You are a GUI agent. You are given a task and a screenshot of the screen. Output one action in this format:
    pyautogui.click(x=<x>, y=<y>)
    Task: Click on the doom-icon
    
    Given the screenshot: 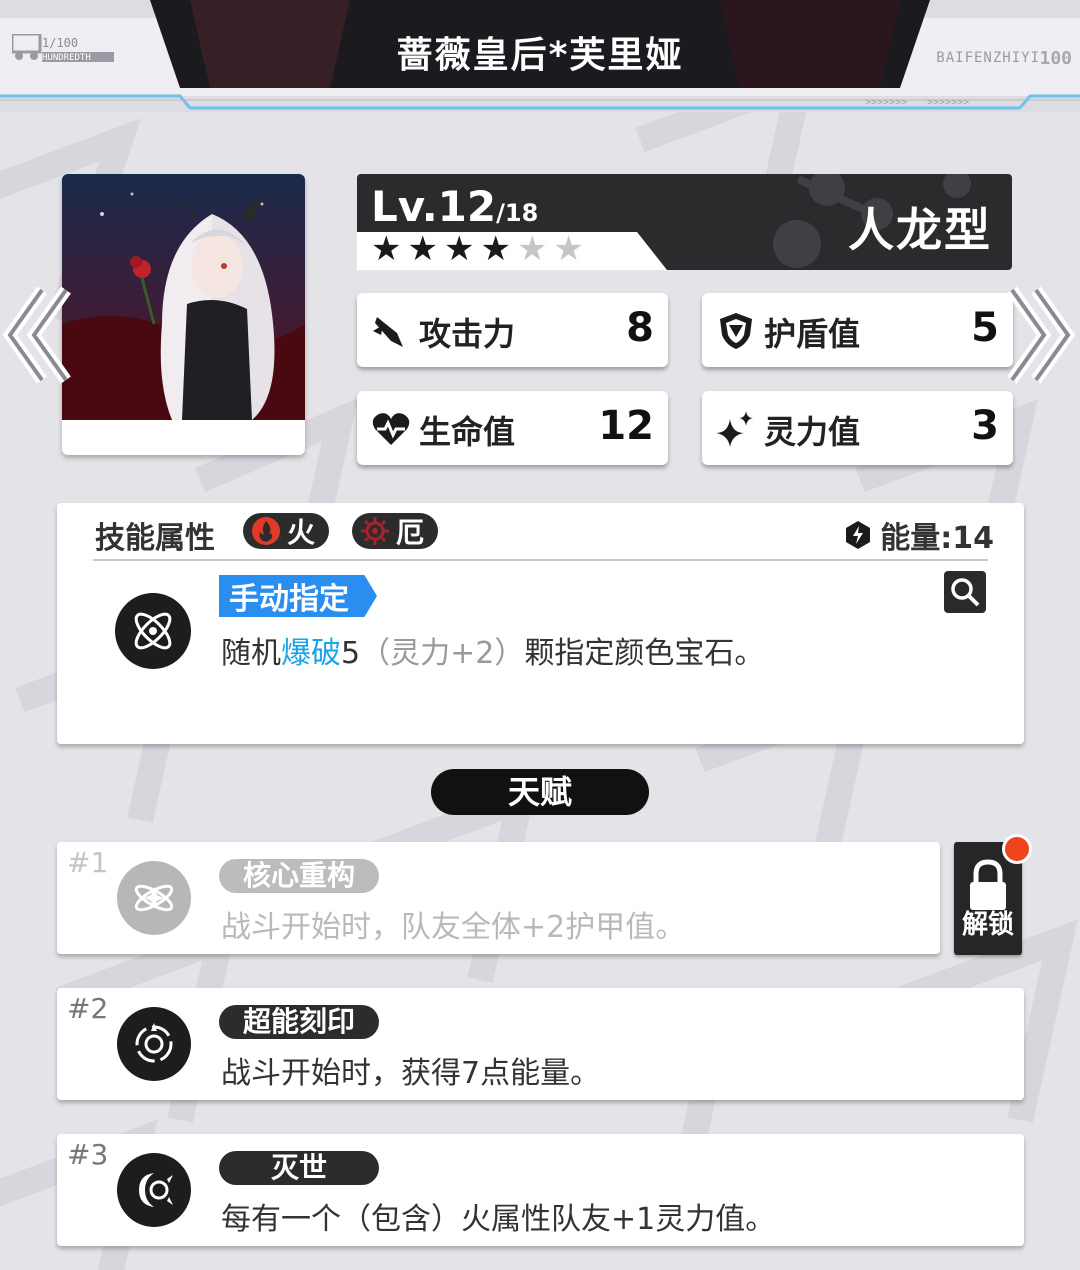 What is the action you would take?
    pyautogui.click(x=375, y=531)
    